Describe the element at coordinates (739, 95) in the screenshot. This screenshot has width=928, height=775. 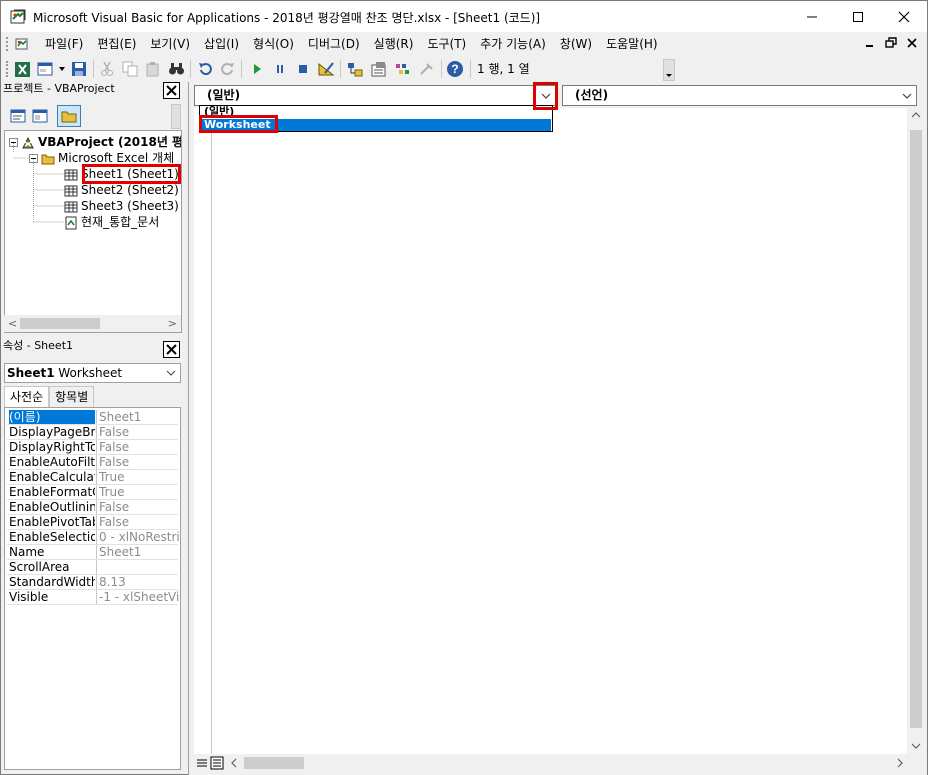
I see `procedure-combo: (선언)` at that location.